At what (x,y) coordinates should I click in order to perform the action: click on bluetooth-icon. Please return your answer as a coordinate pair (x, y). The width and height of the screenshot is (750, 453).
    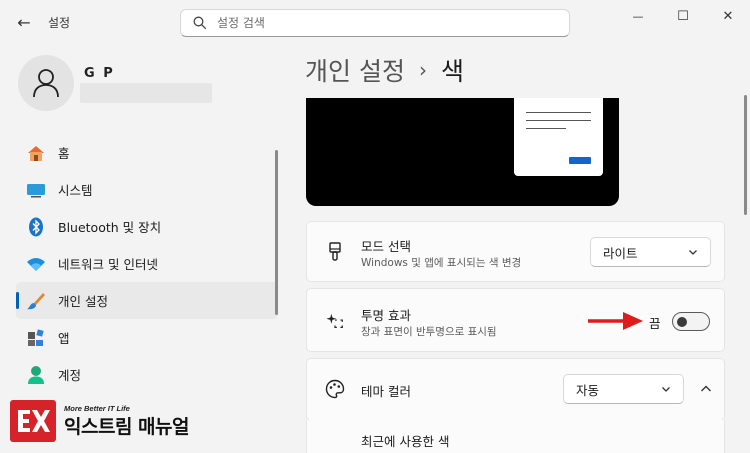
    Looking at the image, I should click on (36, 227).